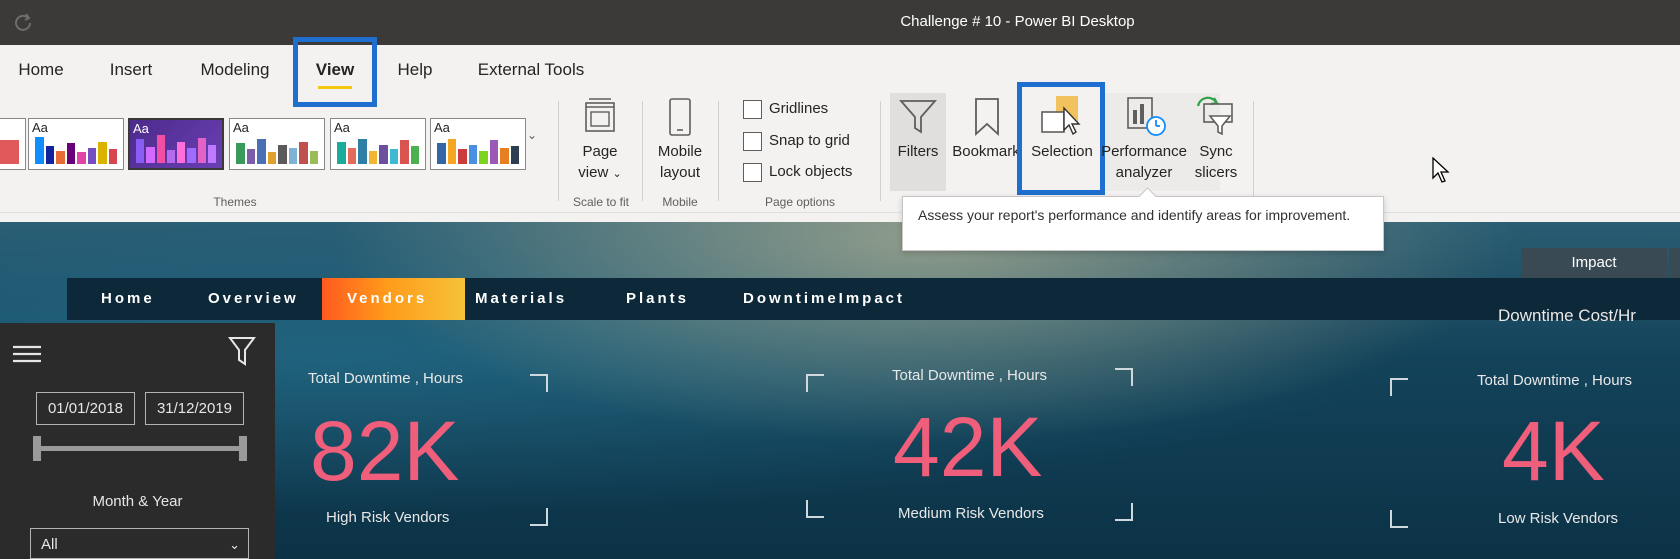 This screenshot has width=1680, height=559. What do you see at coordinates (824, 299) in the screenshot?
I see `nav-downtime-impact: DowntimeImpact` at bounding box center [824, 299].